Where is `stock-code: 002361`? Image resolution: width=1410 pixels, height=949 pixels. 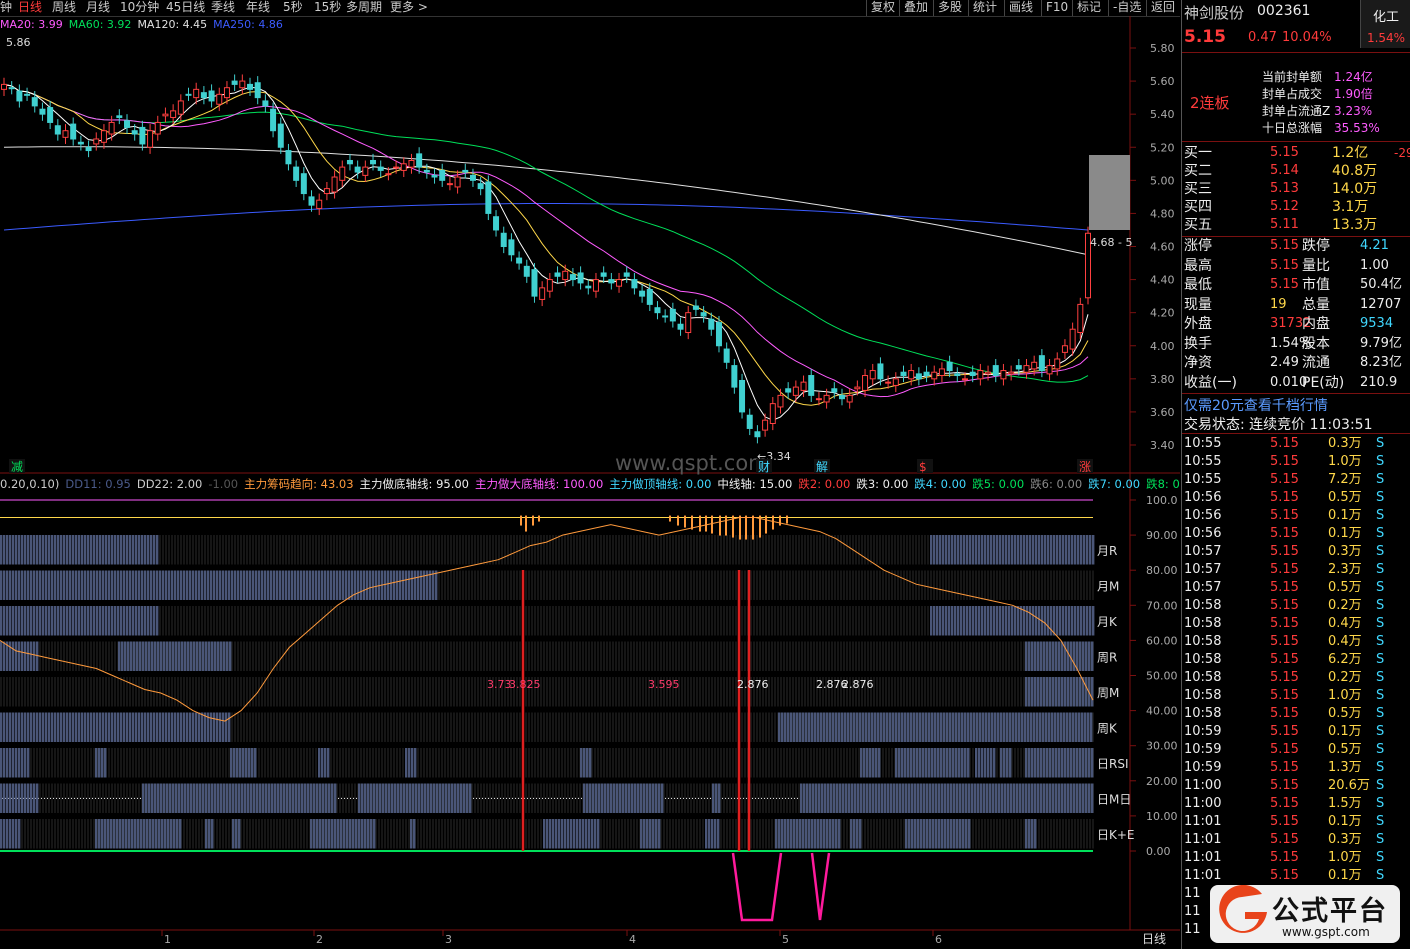 stock-code: 002361 is located at coordinates (1284, 11).